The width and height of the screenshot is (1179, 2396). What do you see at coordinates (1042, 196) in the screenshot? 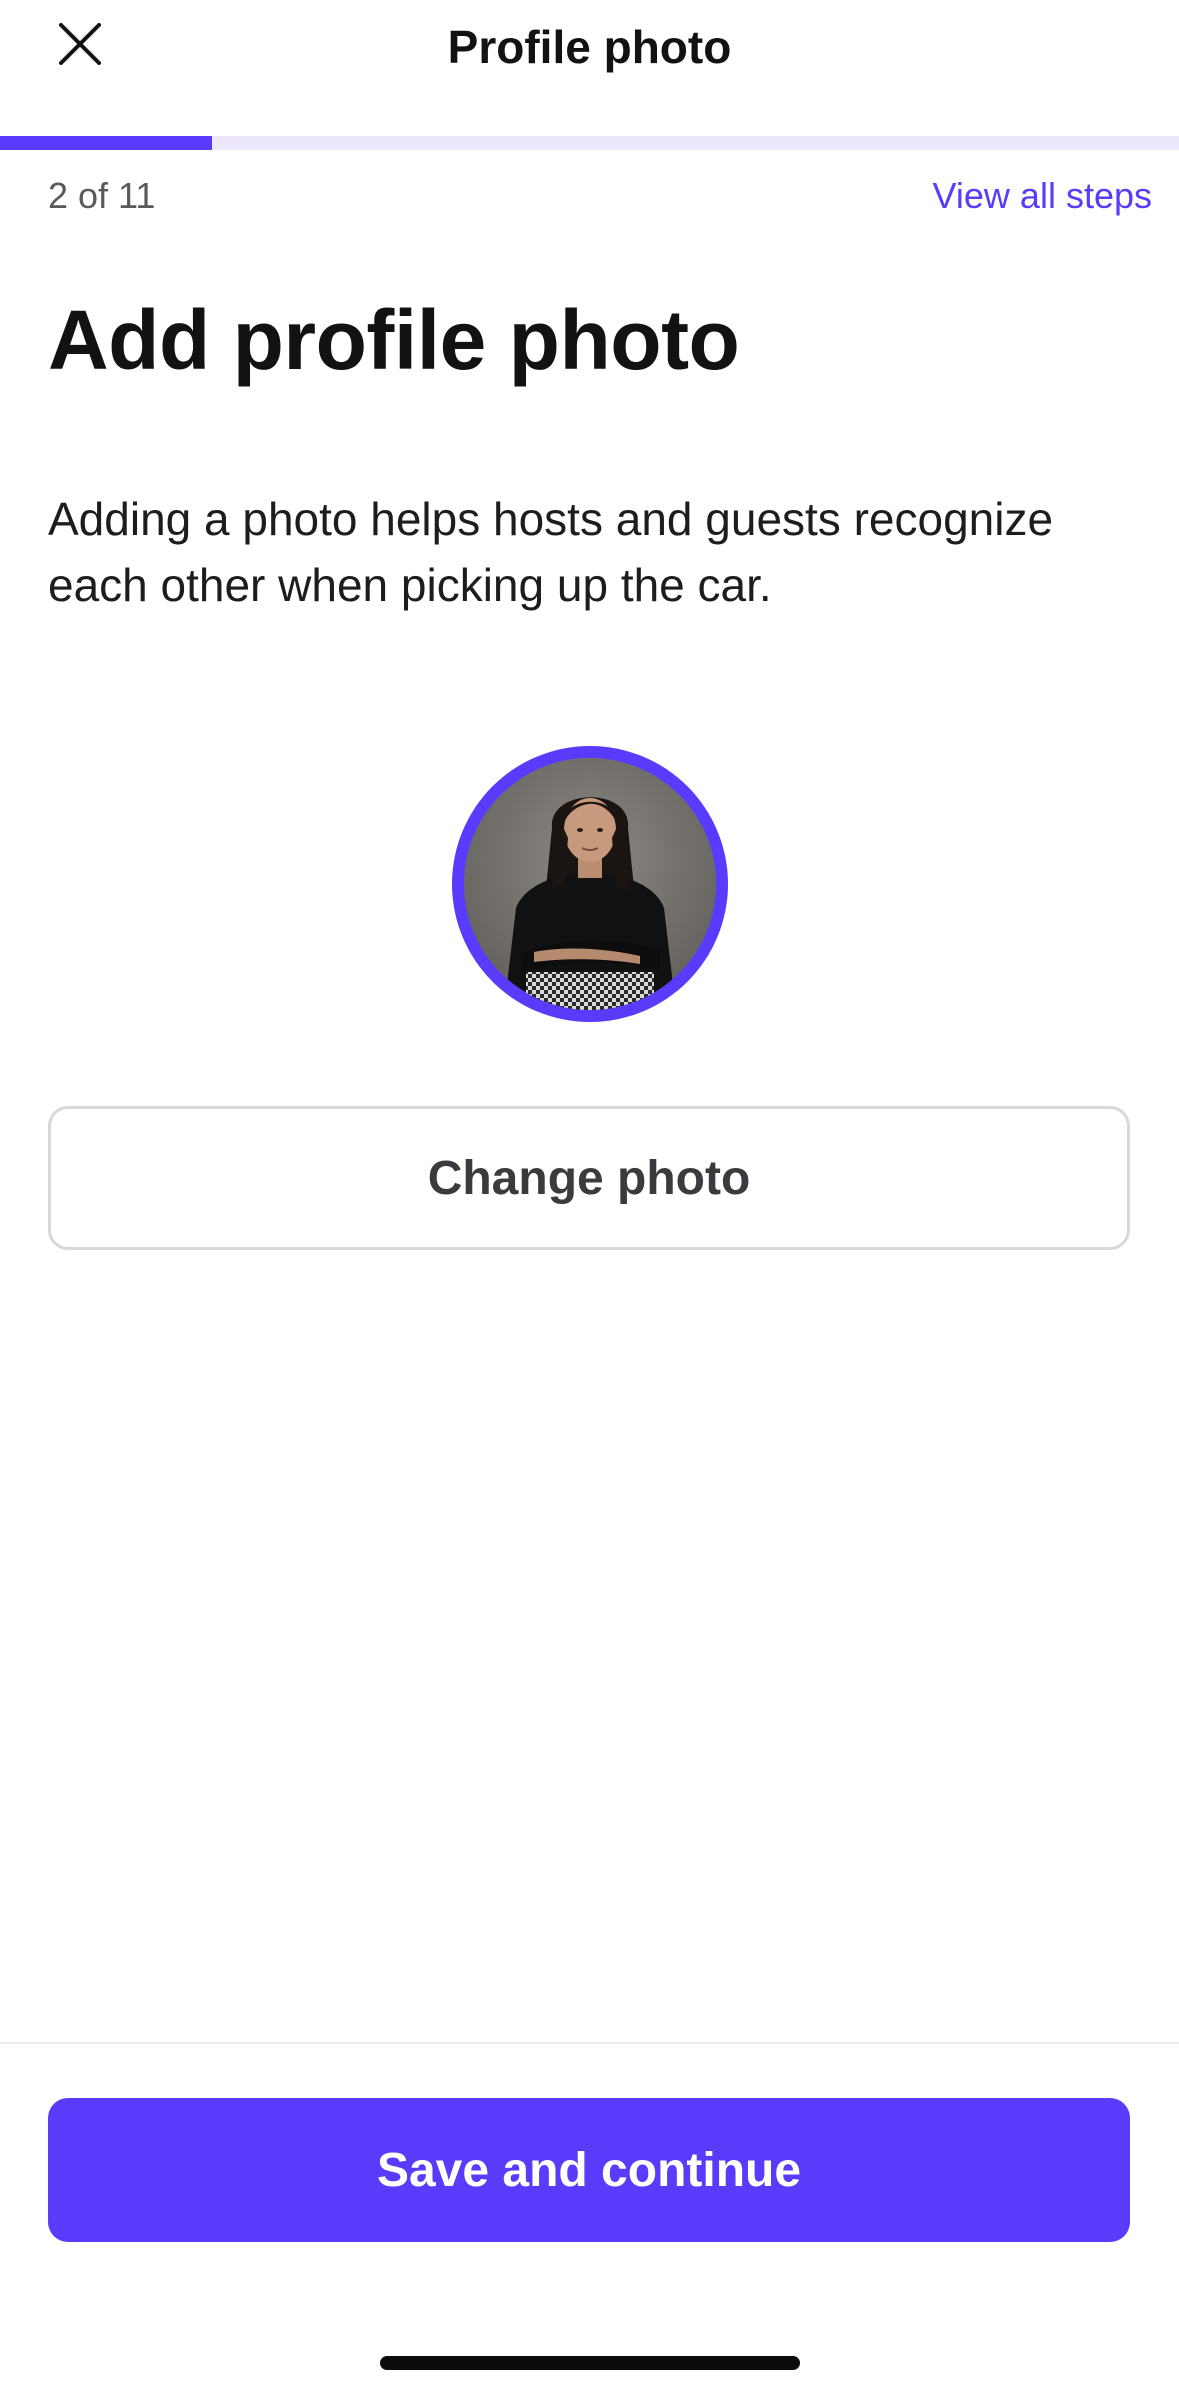
I see `view-all-steps-link: View all steps` at bounding box center [1042, 196].